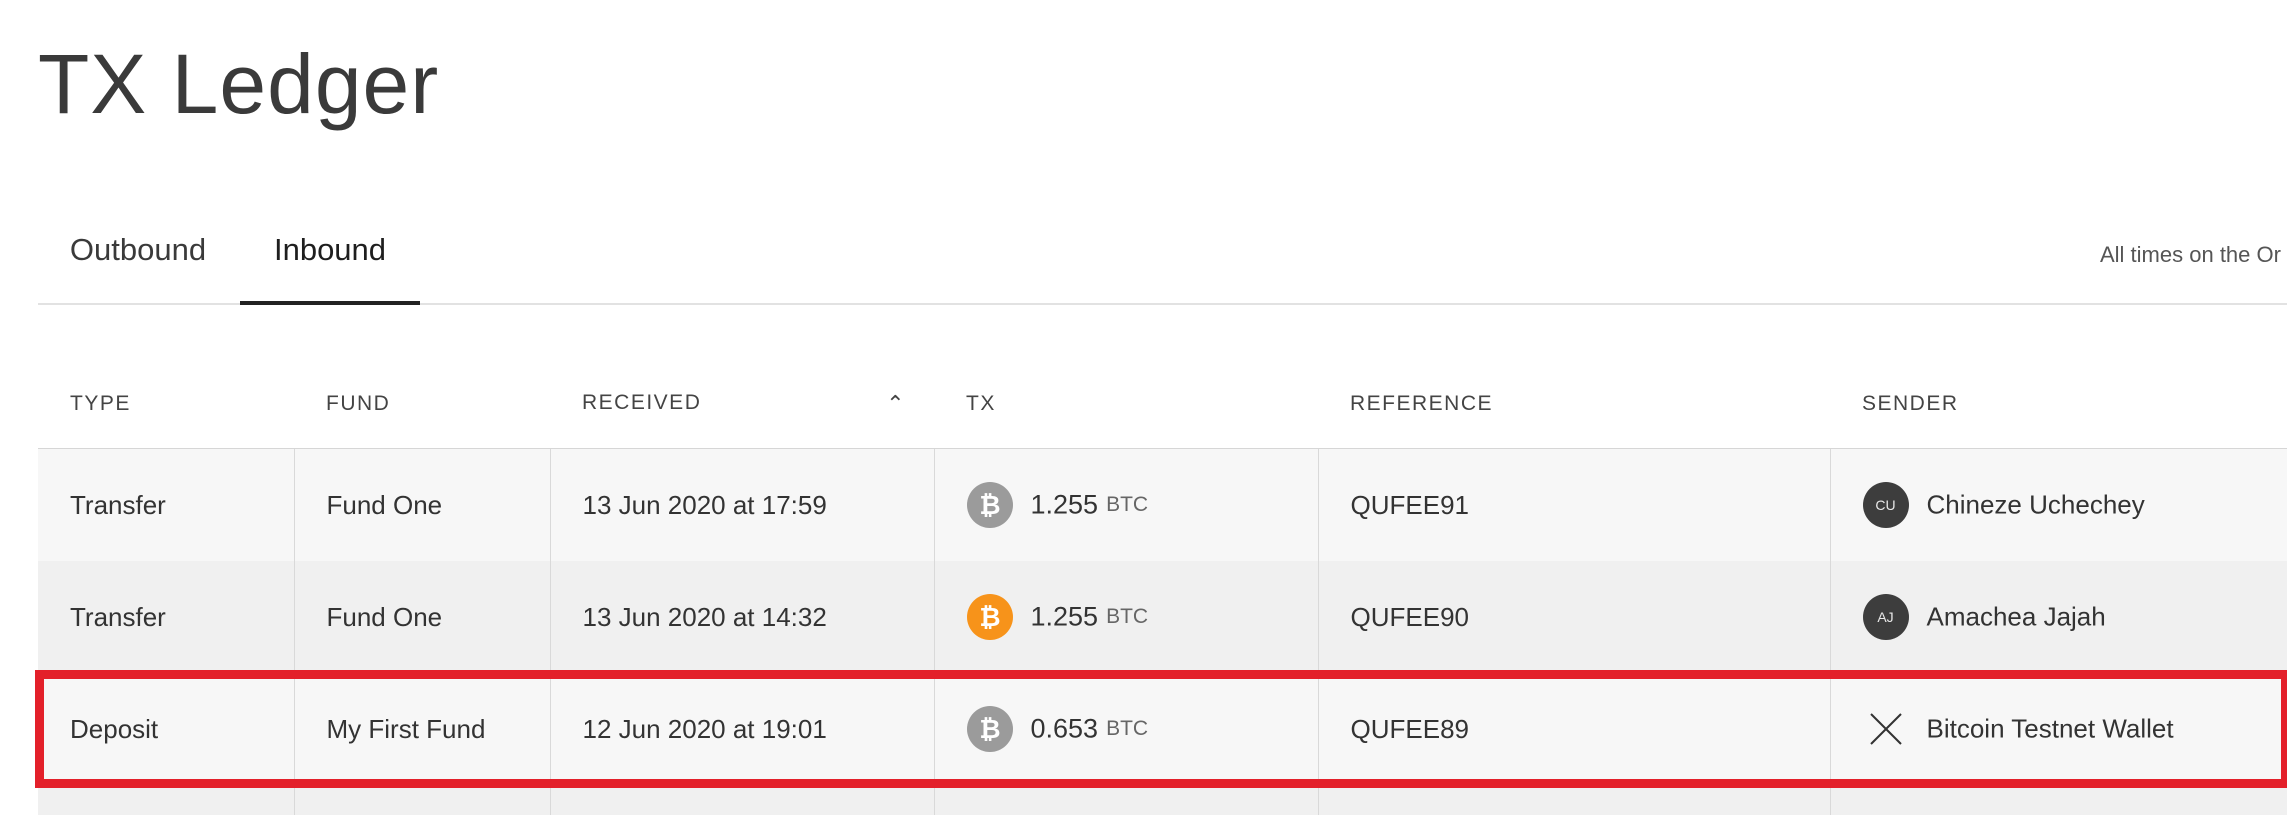 Image resolution: width=2287 pixels, height=815 pixels. I want to click on tab-inbound: Inbound, so click(330, 257).